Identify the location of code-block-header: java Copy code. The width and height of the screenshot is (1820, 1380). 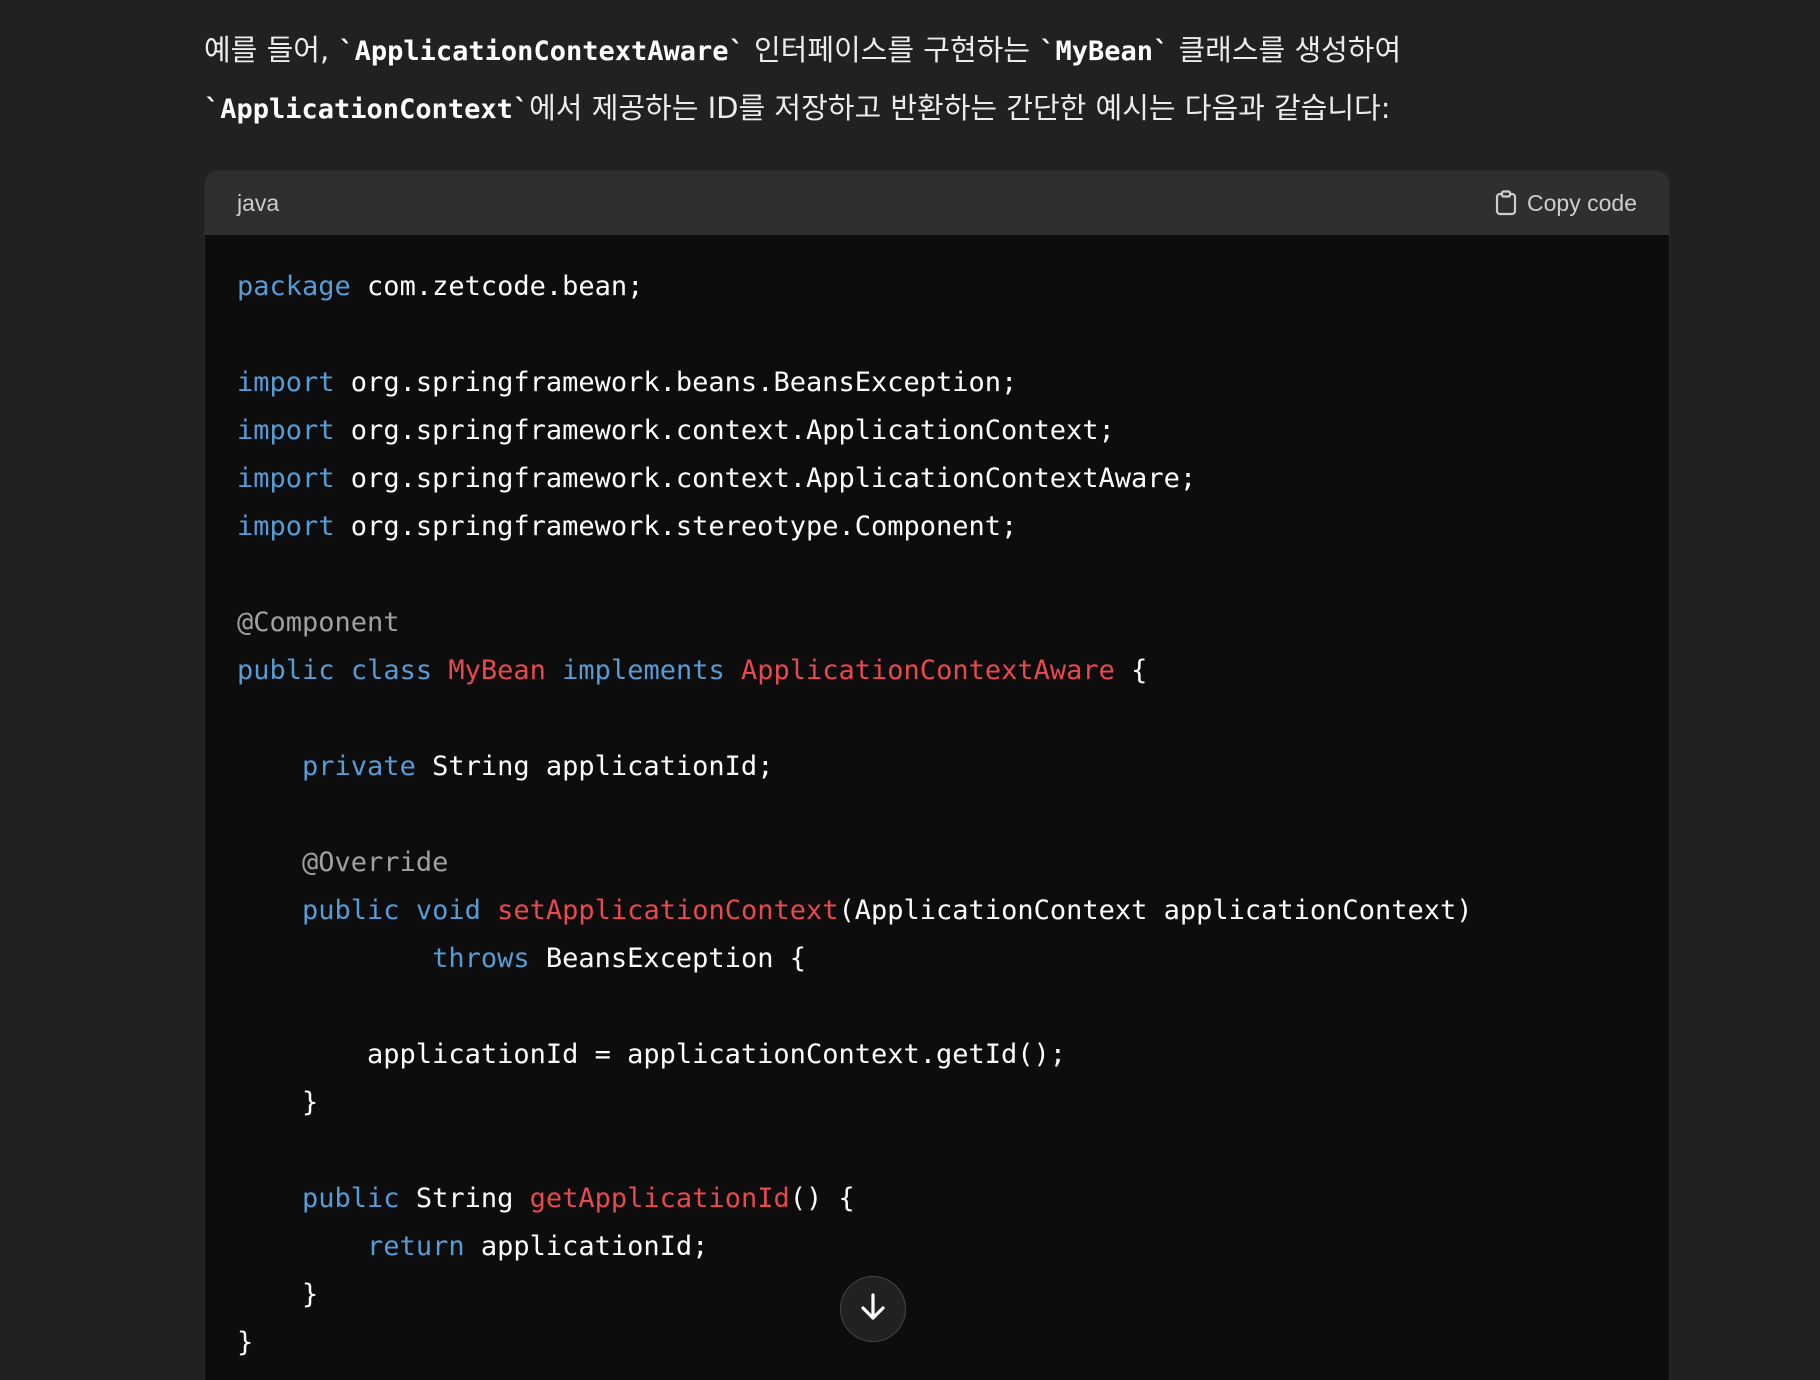
(937, 203).